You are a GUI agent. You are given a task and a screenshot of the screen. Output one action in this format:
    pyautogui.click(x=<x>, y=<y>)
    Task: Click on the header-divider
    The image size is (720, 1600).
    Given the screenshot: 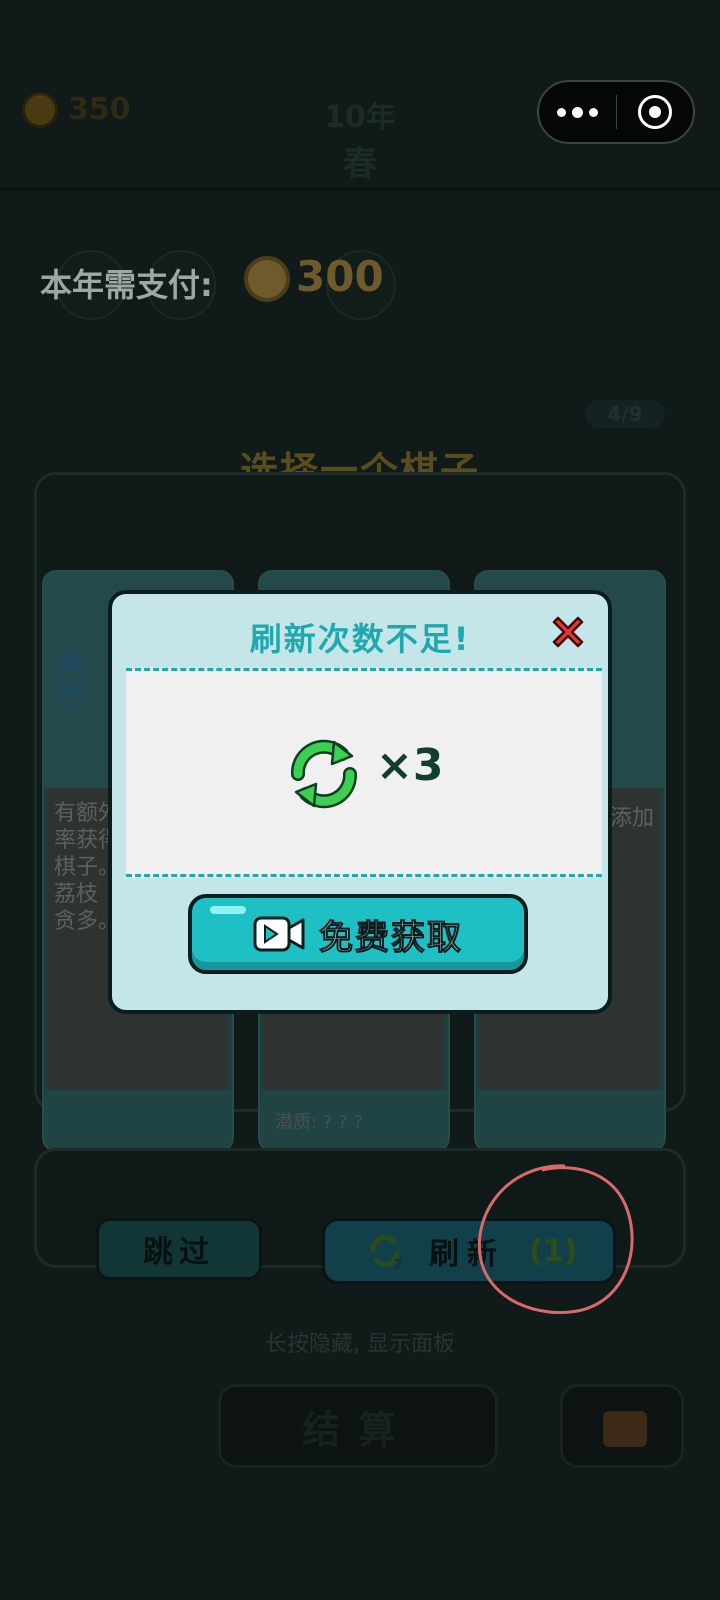 What is the action you would take?
    pyautogui.click(x=360, y=189)
    